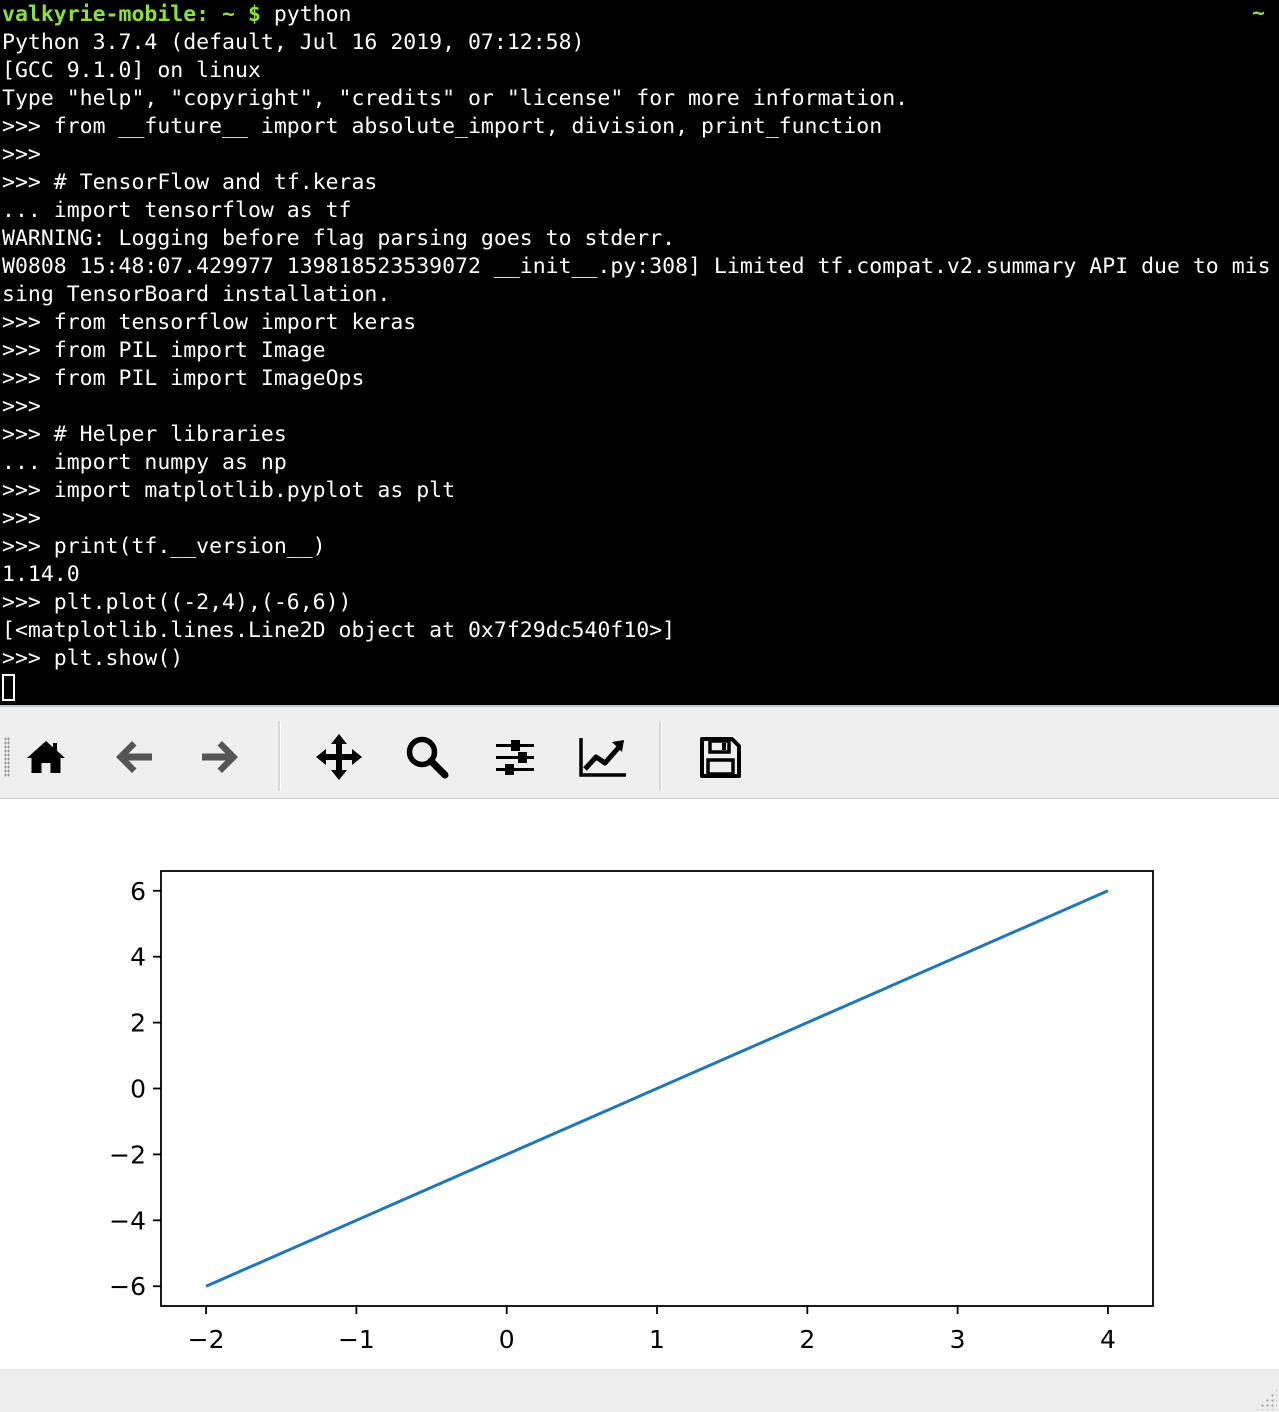 The height and width of the screenshot is (1412, 1279). I want to click on y-tick-label: 6, so click(138, 891).